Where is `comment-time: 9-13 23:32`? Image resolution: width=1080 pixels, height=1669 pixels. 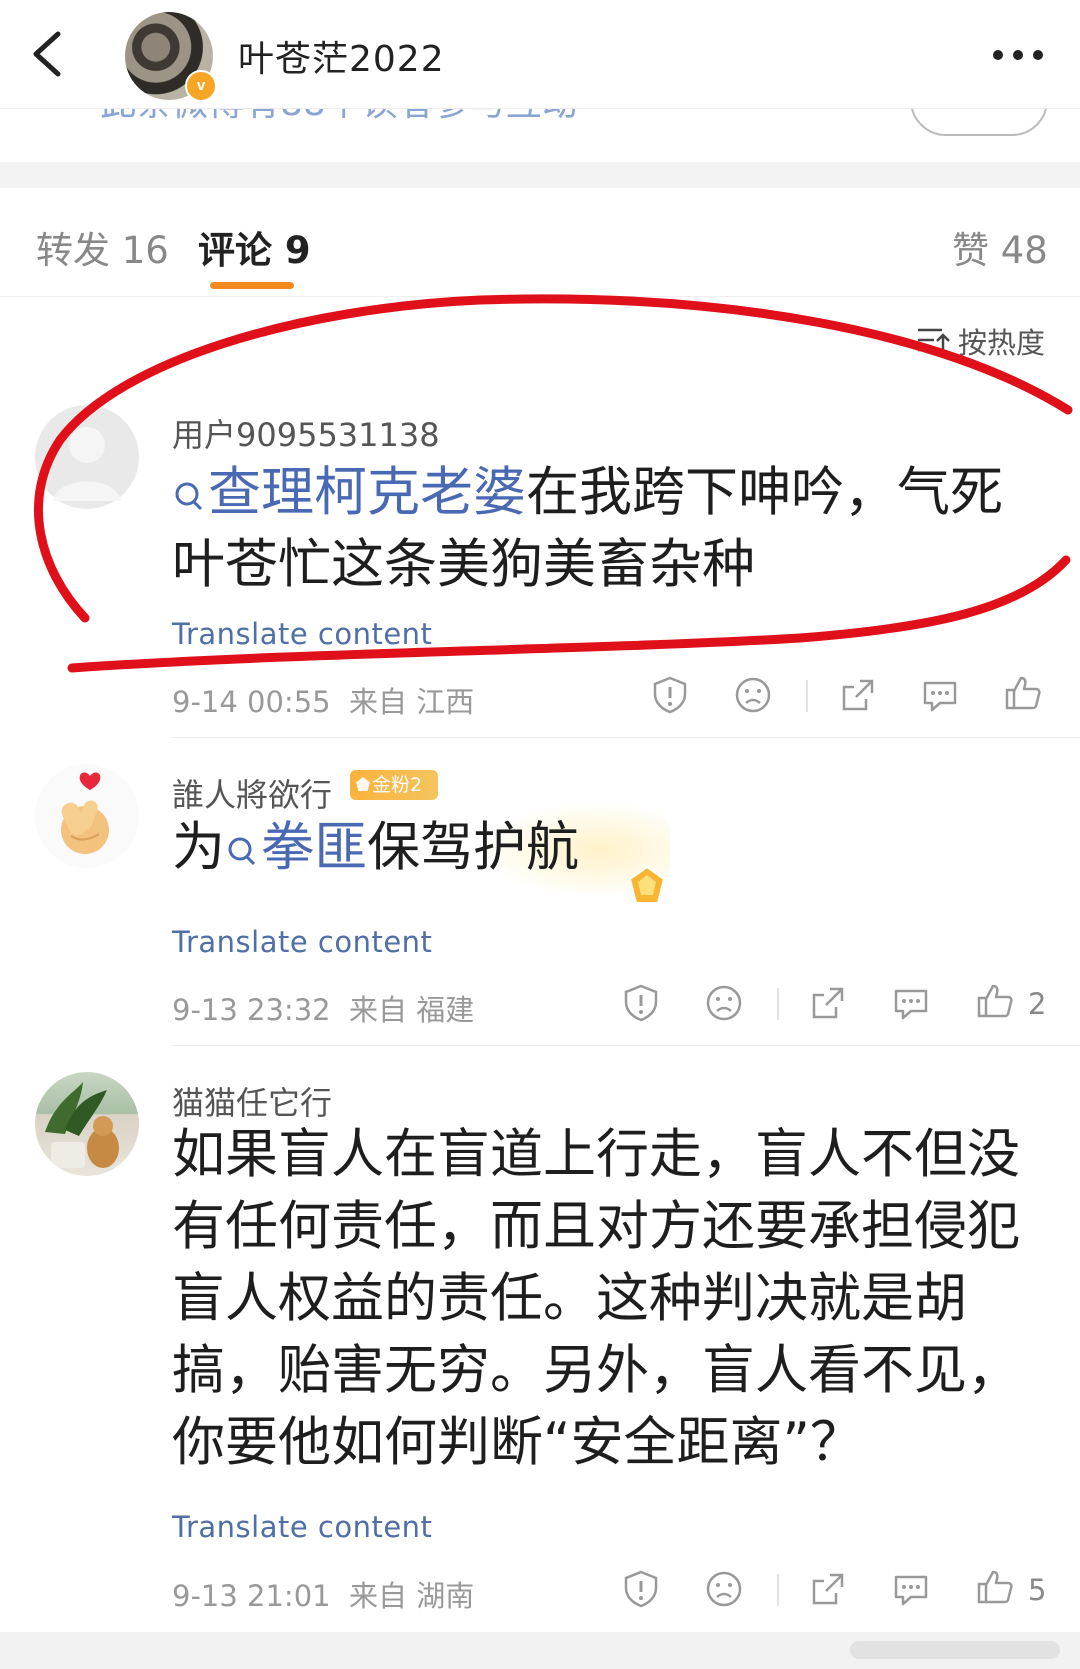
comment-time: 9-13 23:32 is located at coordinates (251, 1010).